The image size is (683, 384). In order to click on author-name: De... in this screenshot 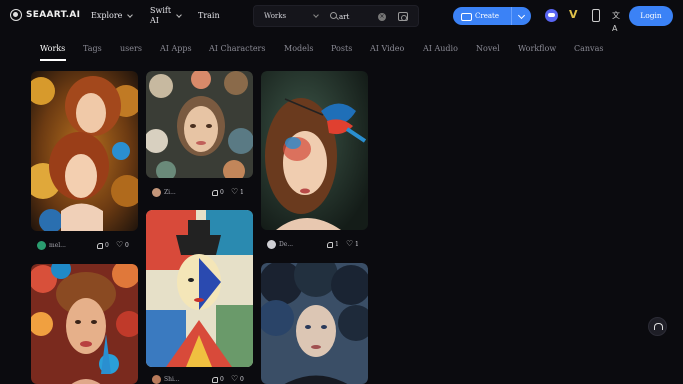, I will do `click(286, 244)`.